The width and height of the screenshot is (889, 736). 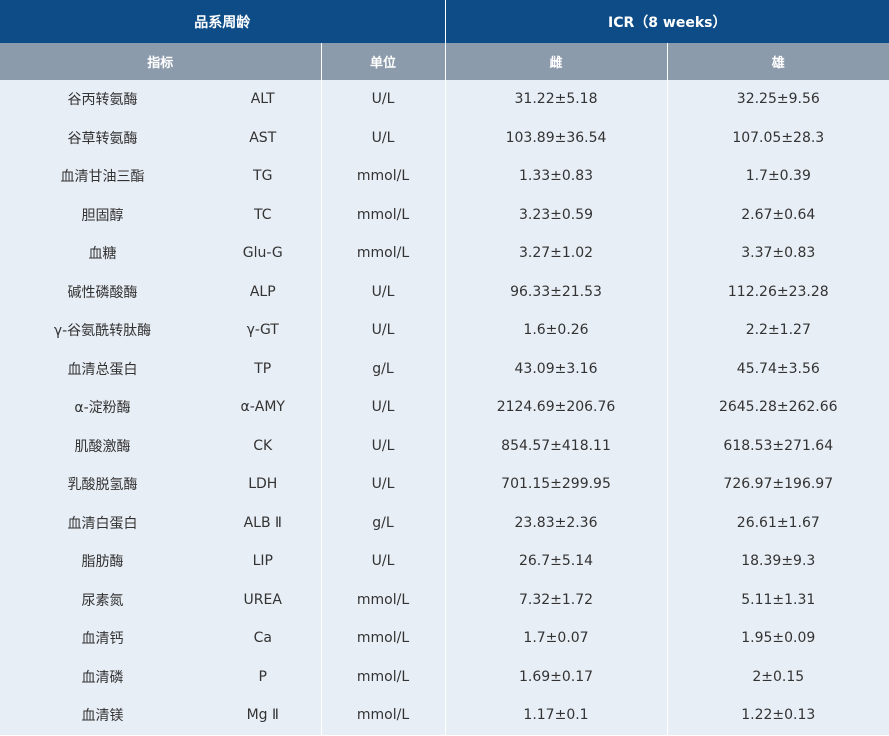 I want to click on indicator-abbr-cell: LDH, so click(x=263, y=484).